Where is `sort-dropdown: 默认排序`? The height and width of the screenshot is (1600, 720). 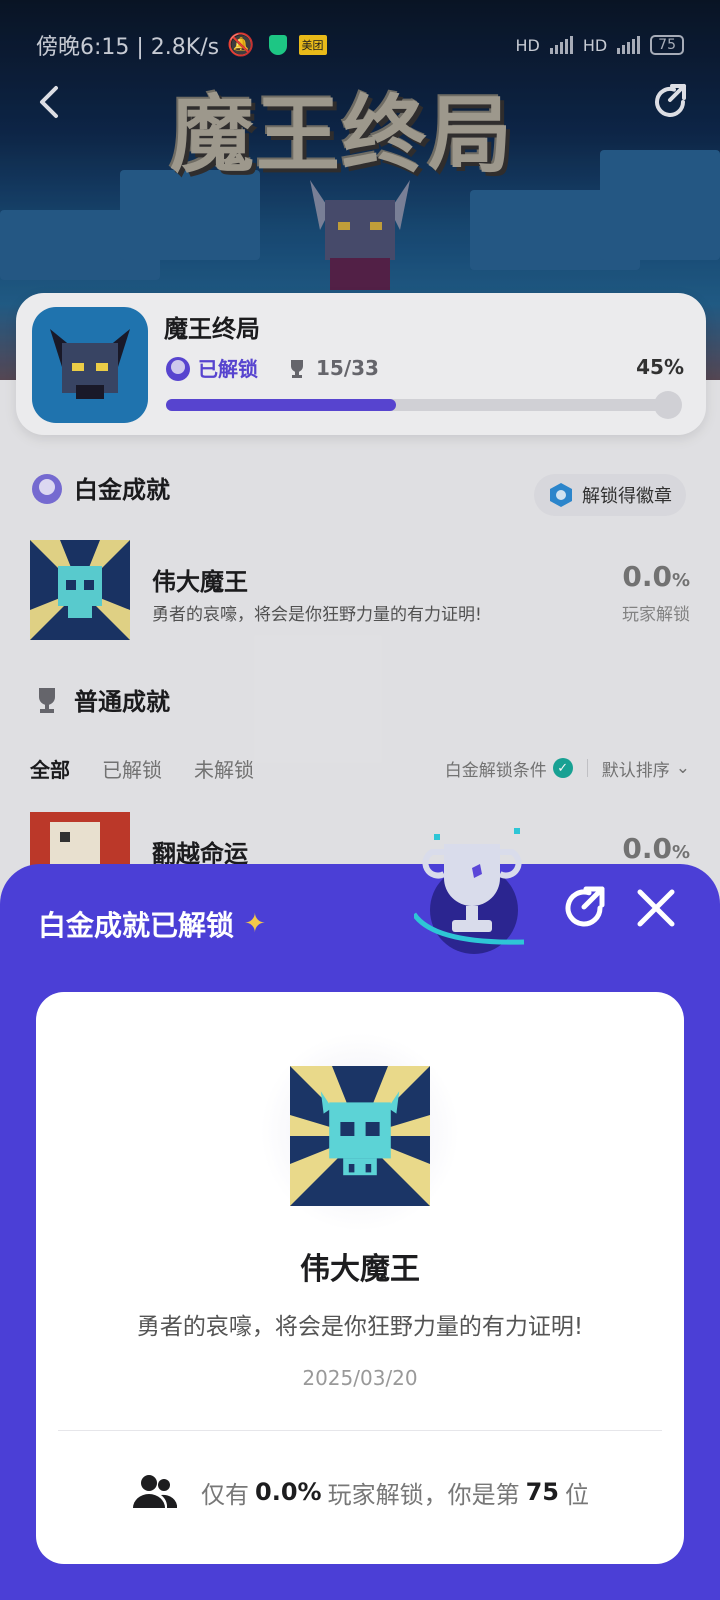 sort-dropdown: 默认排序 is located at coordinates (636, 768).